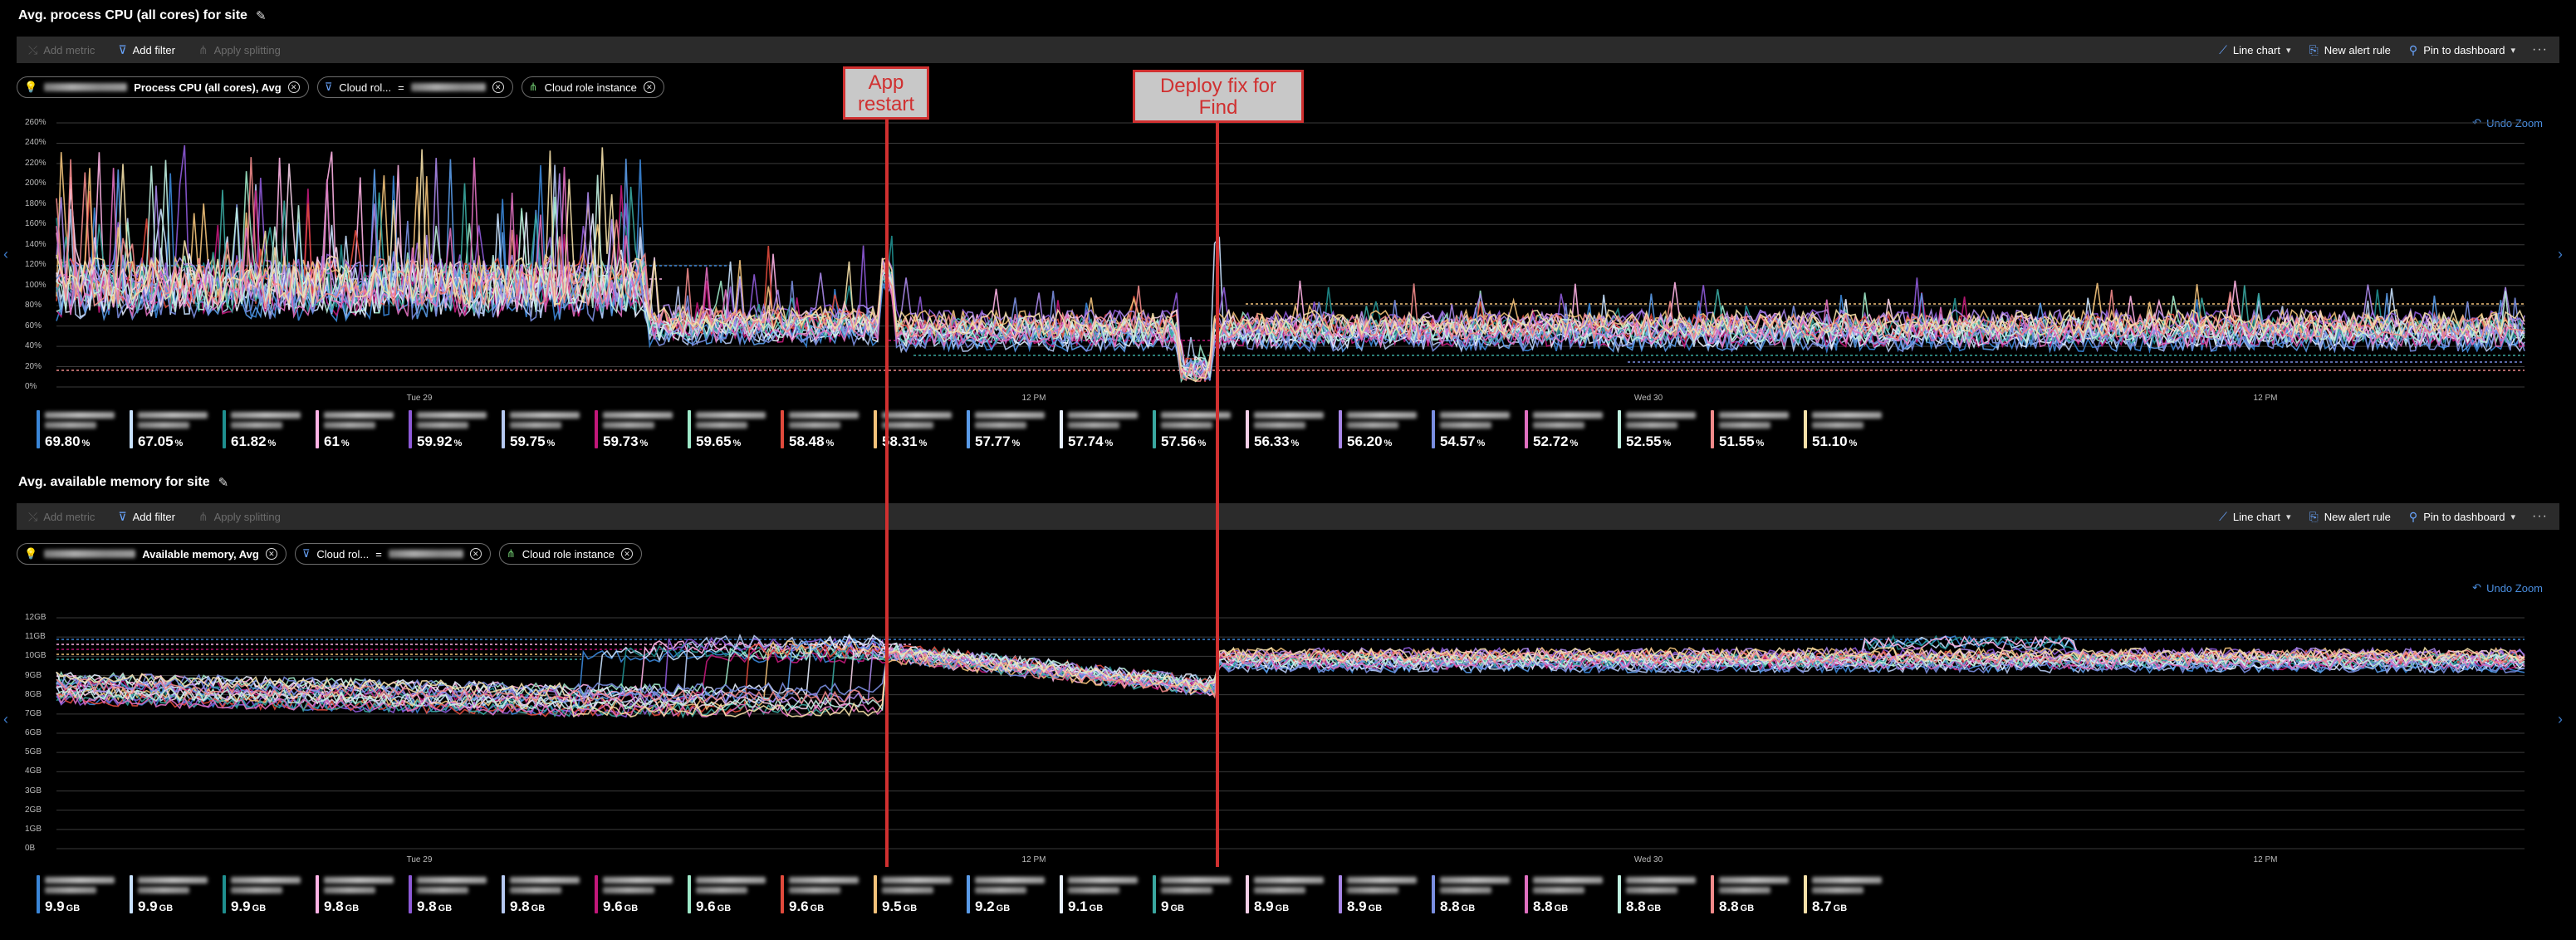 Image resolution: width=2576 pixels, height=940 pixels. I want to click on metric-chip: 💡 Process CPU (all cores), Avg ✕, so click(163, 87).